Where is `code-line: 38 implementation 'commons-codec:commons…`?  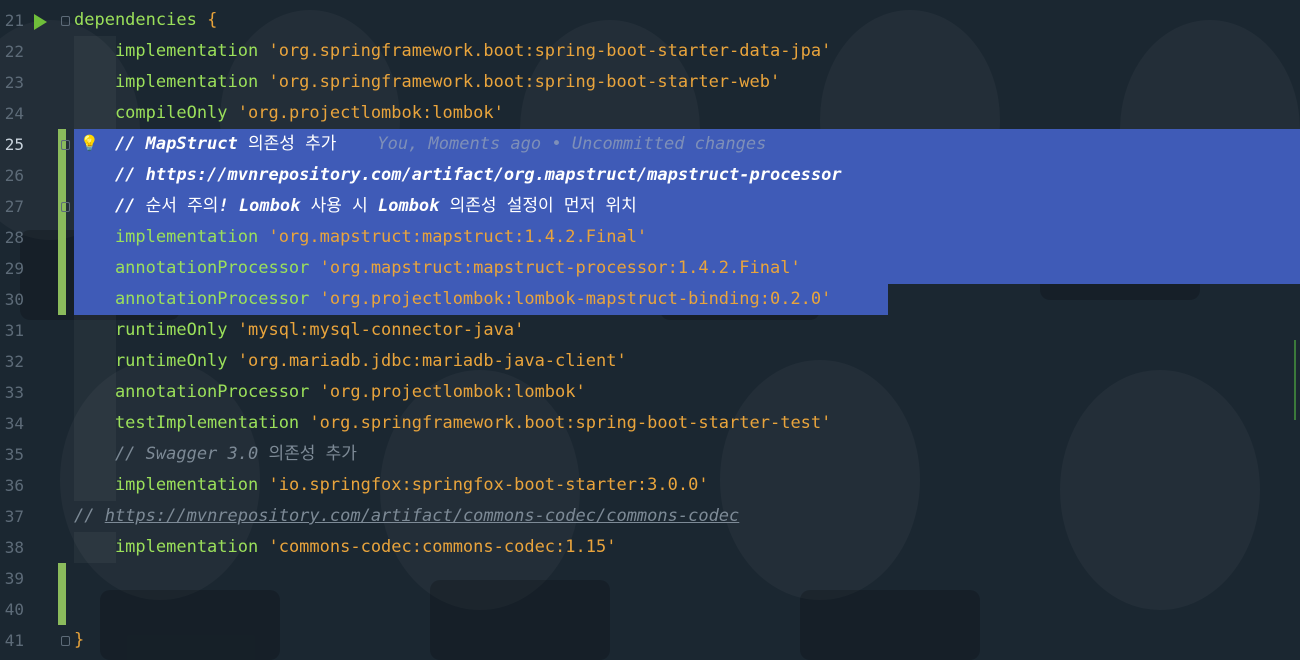
code-line: 38 implementation 'commons-codec:commons… is located at coordinates (650, 547).